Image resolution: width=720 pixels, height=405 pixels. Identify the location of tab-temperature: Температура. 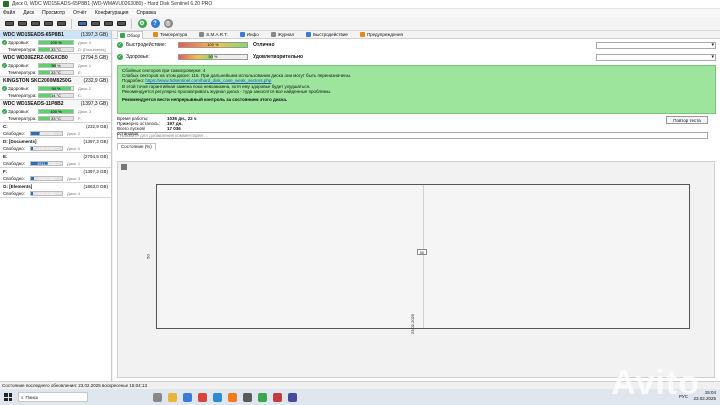
(170, 35).